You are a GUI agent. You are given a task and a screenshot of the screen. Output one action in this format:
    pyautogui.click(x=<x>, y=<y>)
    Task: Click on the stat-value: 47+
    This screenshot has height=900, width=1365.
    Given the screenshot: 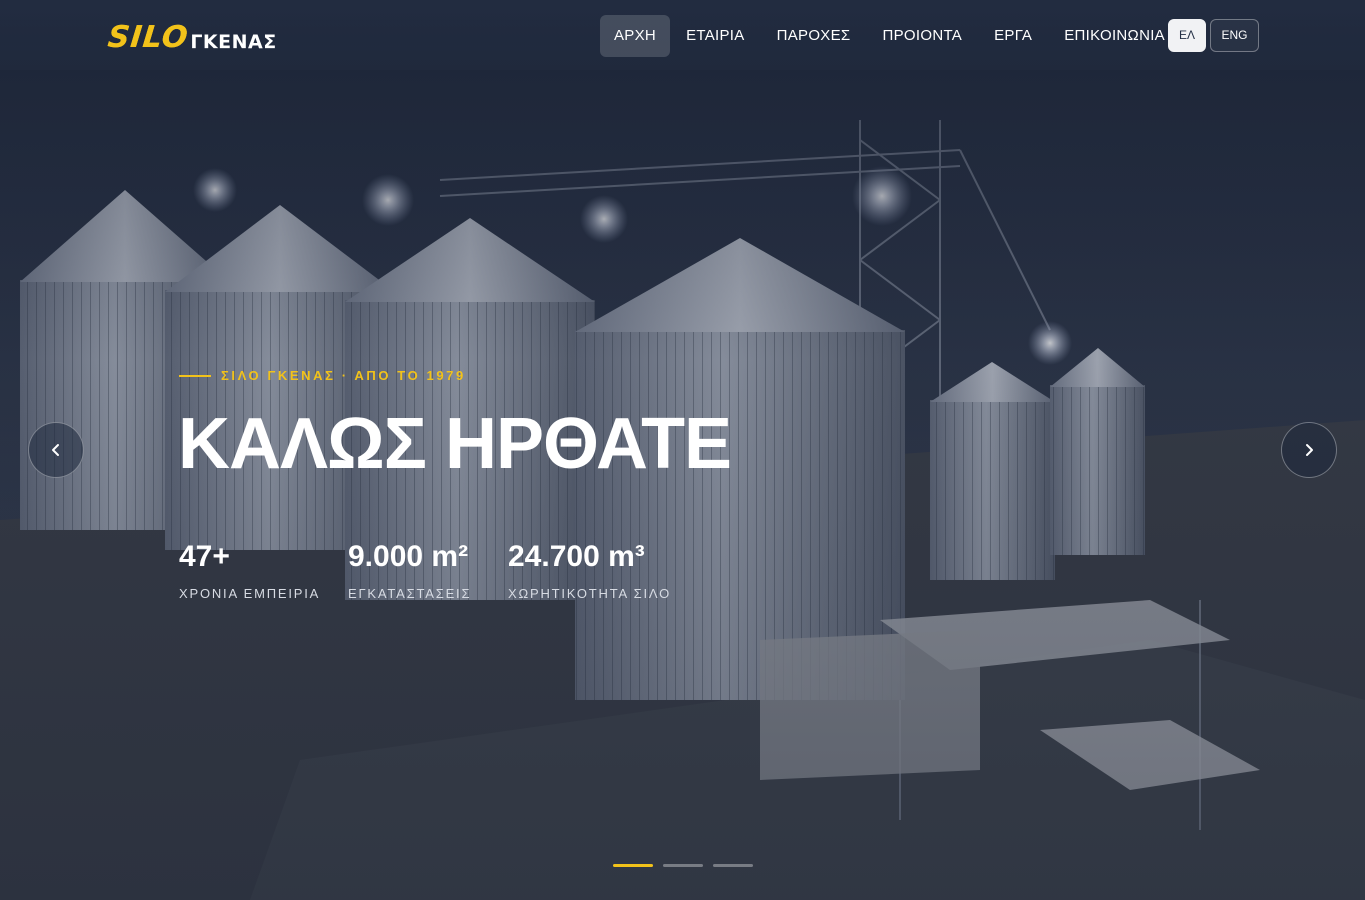 What is the action you would take?
    pyautogui.click(x=204, y=556)
    